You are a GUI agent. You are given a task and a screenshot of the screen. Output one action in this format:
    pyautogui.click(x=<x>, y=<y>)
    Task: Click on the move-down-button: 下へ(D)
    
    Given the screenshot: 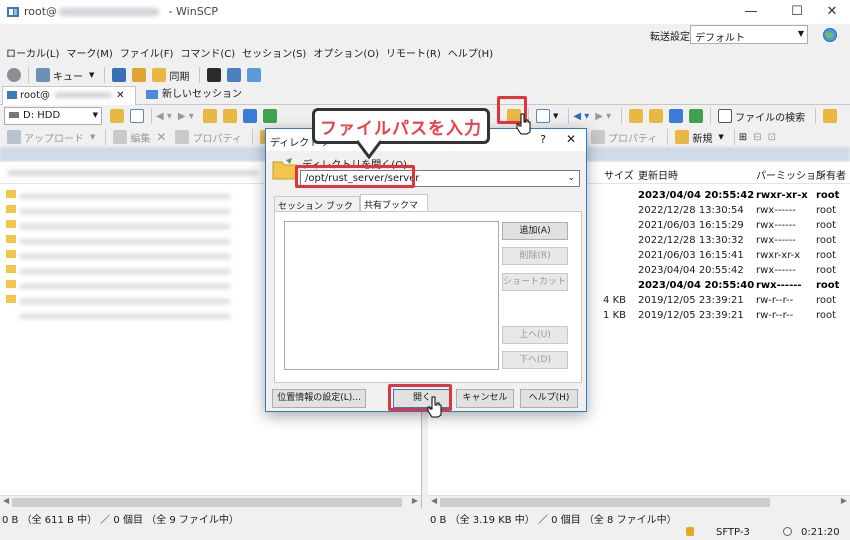 What is the action you would take?
    pyautogui.click(x=535, y=360)
    